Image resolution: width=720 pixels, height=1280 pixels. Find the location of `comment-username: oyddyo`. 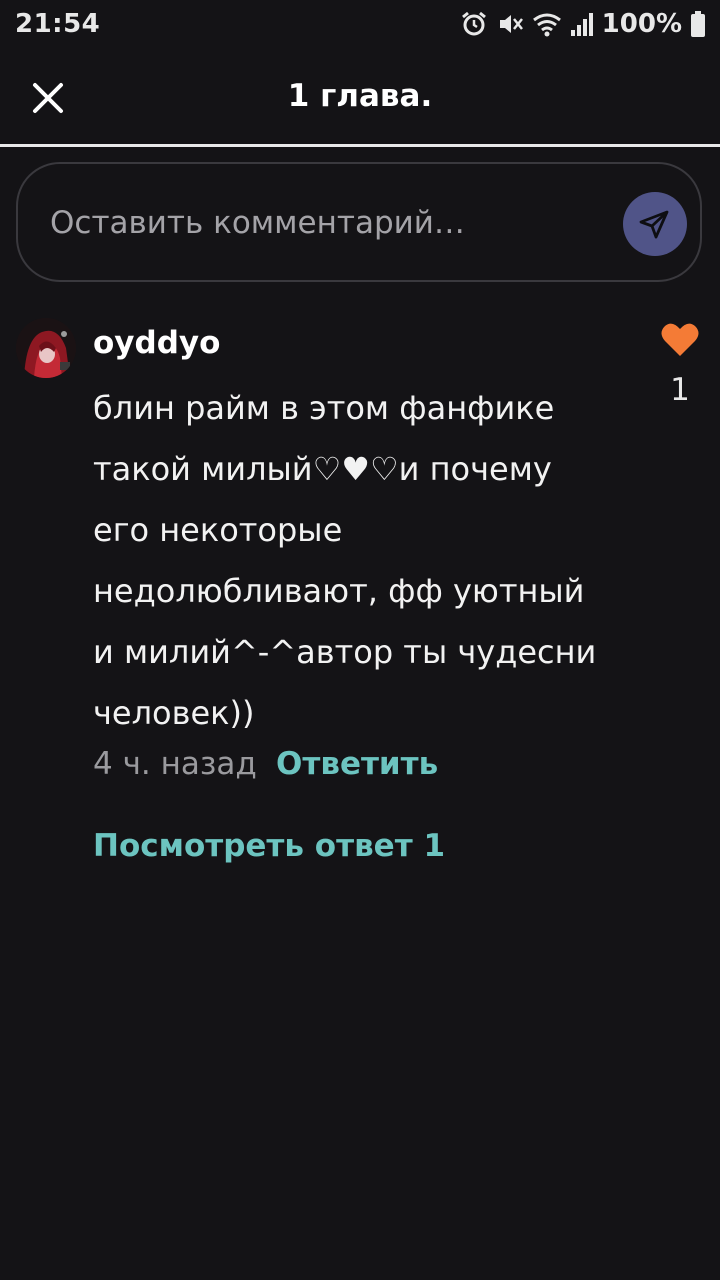

comment-username: oyddyo is located at coordinates (156, 343).